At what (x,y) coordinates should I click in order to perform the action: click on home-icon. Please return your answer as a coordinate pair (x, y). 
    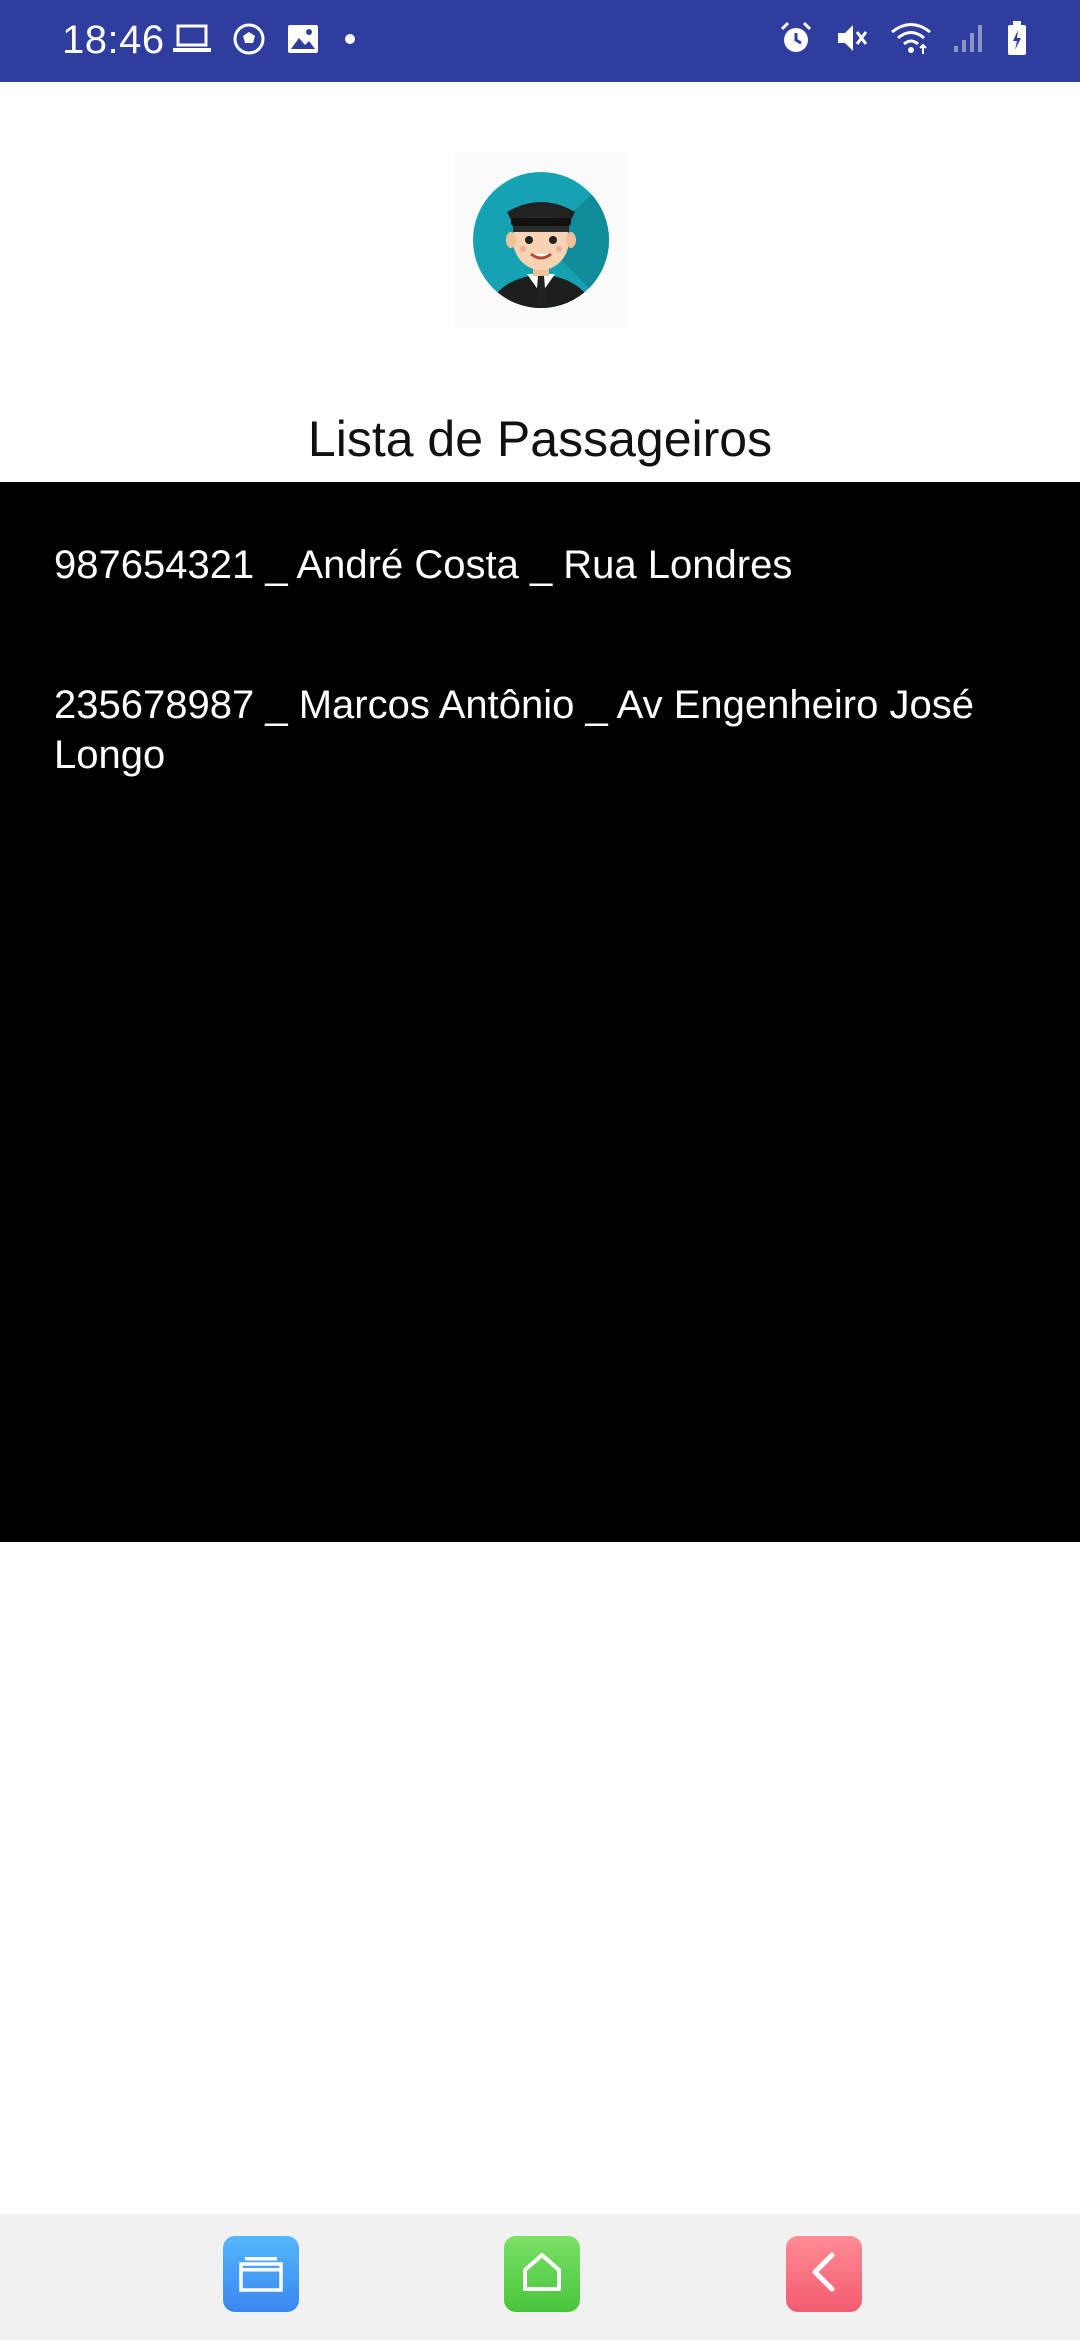
    Looking at the image, I should click on (542, 2274).